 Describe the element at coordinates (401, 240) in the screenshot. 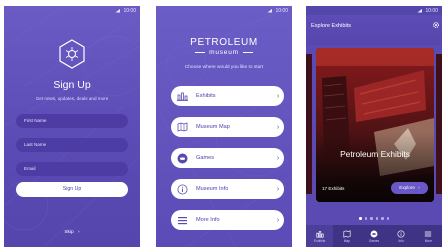

I see `tab-label: Info` at that location.